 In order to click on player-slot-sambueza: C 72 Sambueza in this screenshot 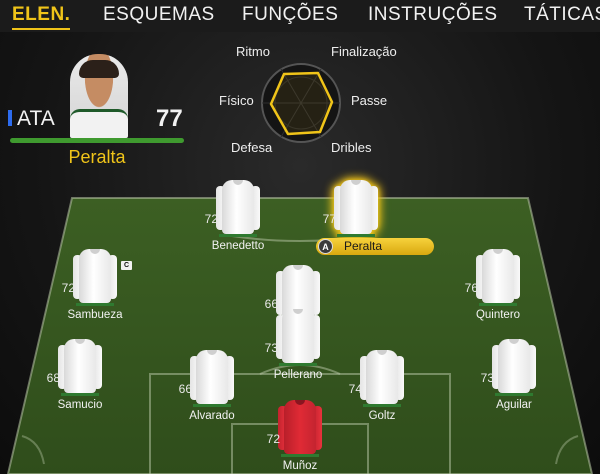, I will do `click(97, 285)`.